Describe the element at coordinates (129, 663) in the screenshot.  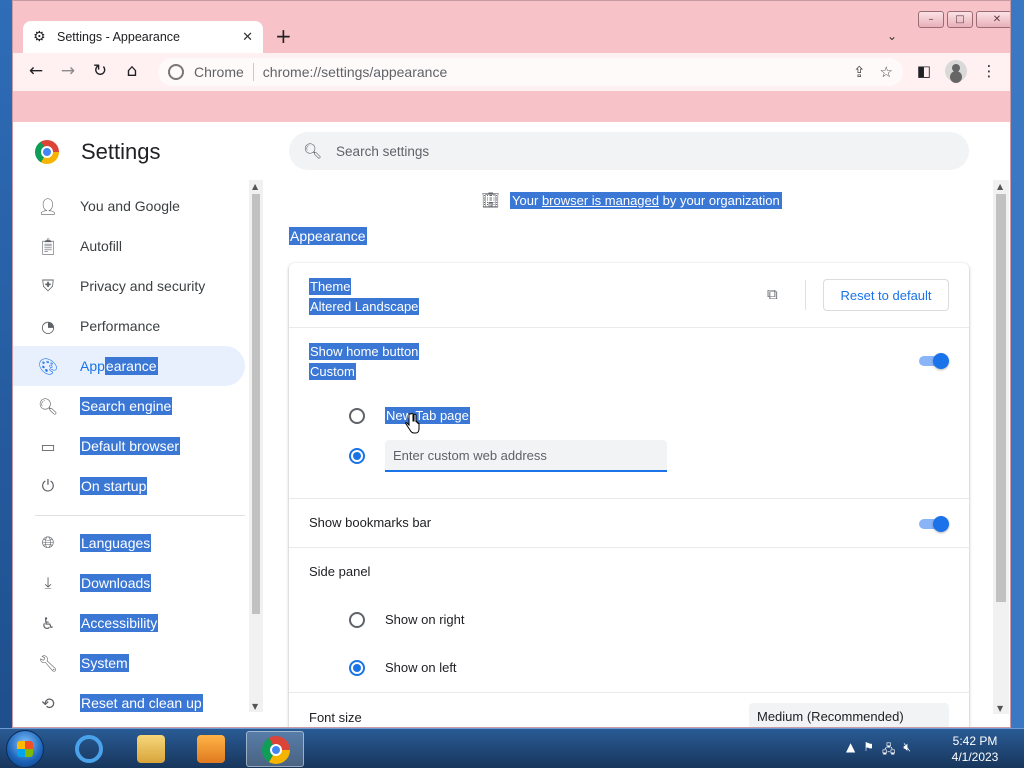
I see `sidebar-item-system: 🔧︎ System` at that location.